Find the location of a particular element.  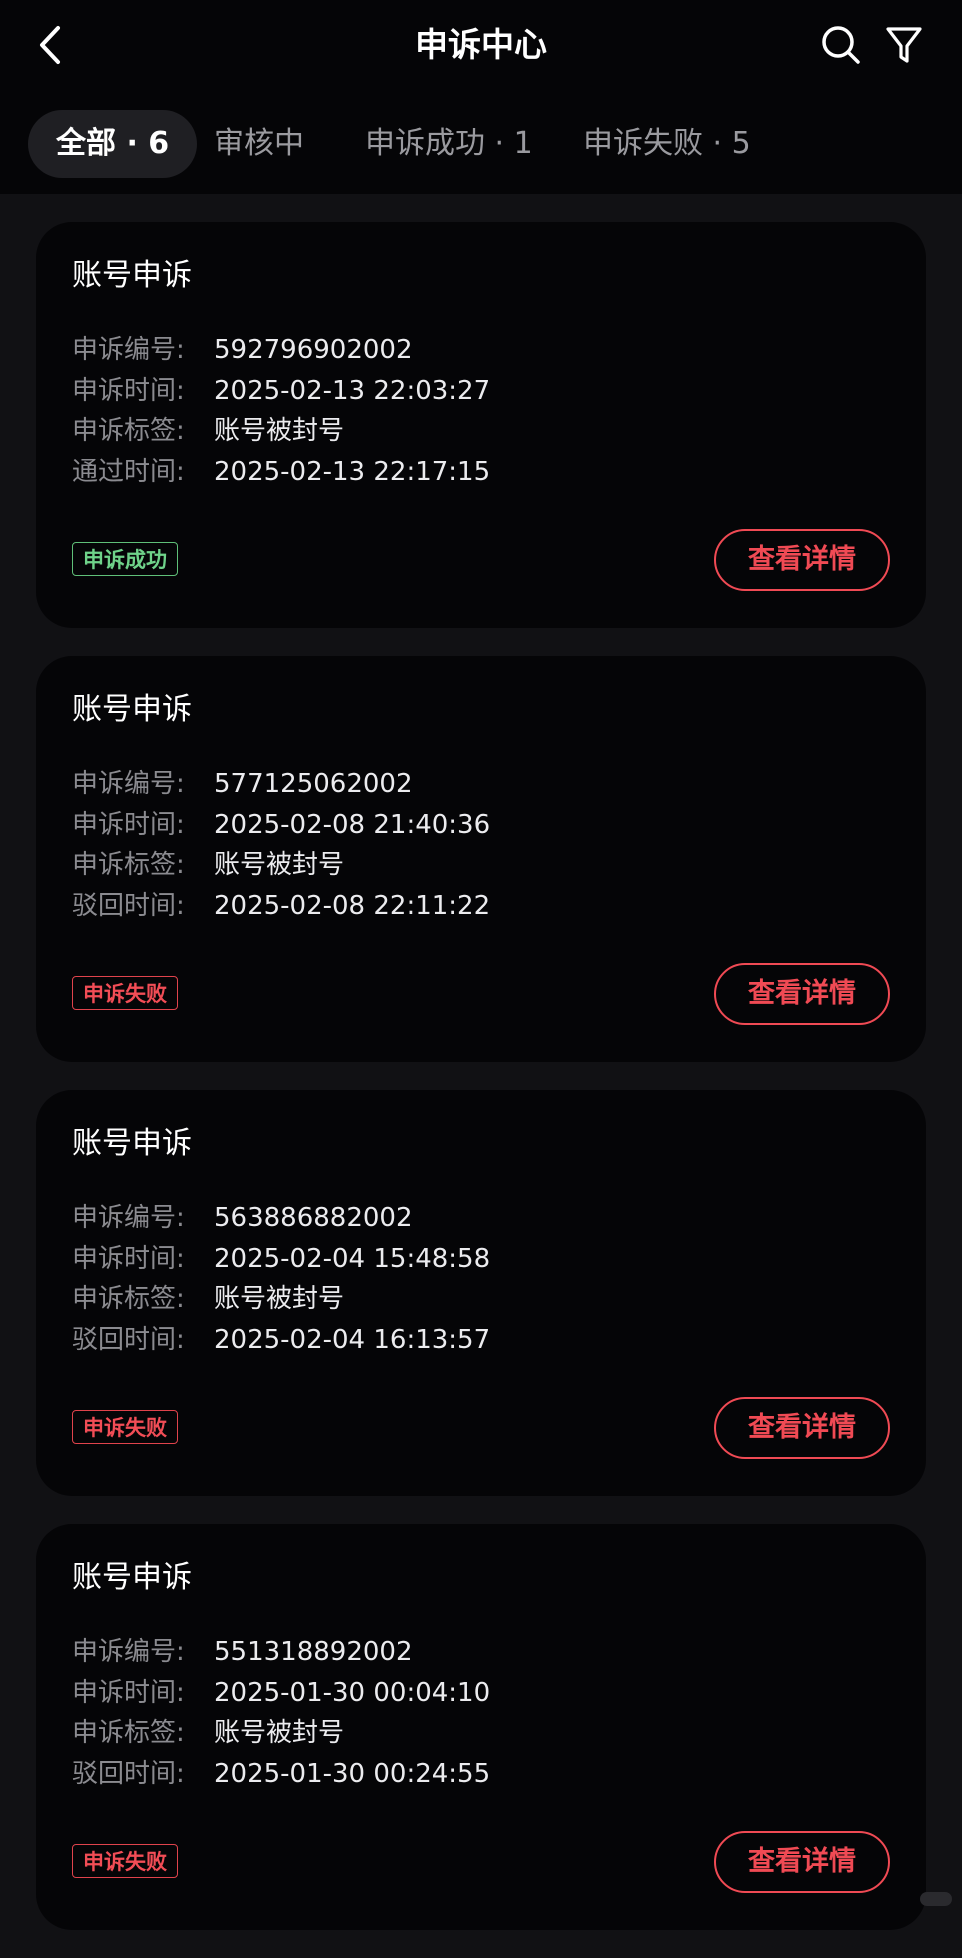

detail-row: 申诉时间:2025-01-30 00:04:10 is located at coordinates (281, 1693).